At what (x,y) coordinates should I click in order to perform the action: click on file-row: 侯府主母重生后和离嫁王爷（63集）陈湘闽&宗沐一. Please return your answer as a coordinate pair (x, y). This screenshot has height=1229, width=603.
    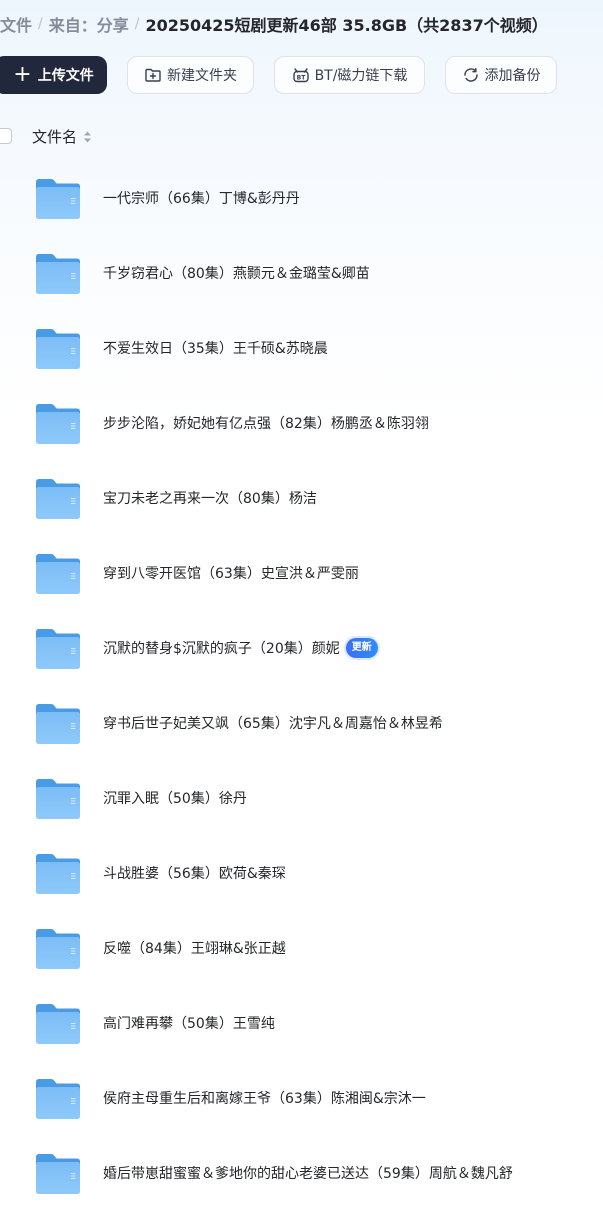
    Looking at the image, I should click on (301, 1097).